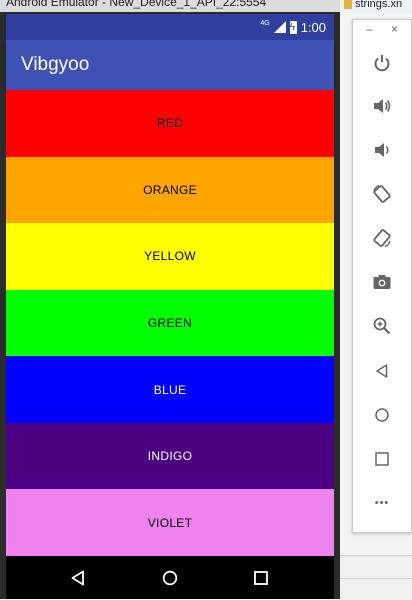 The height and width of the screenshot is (600, 412). I want to click on camera-icon, so click(382, 282).